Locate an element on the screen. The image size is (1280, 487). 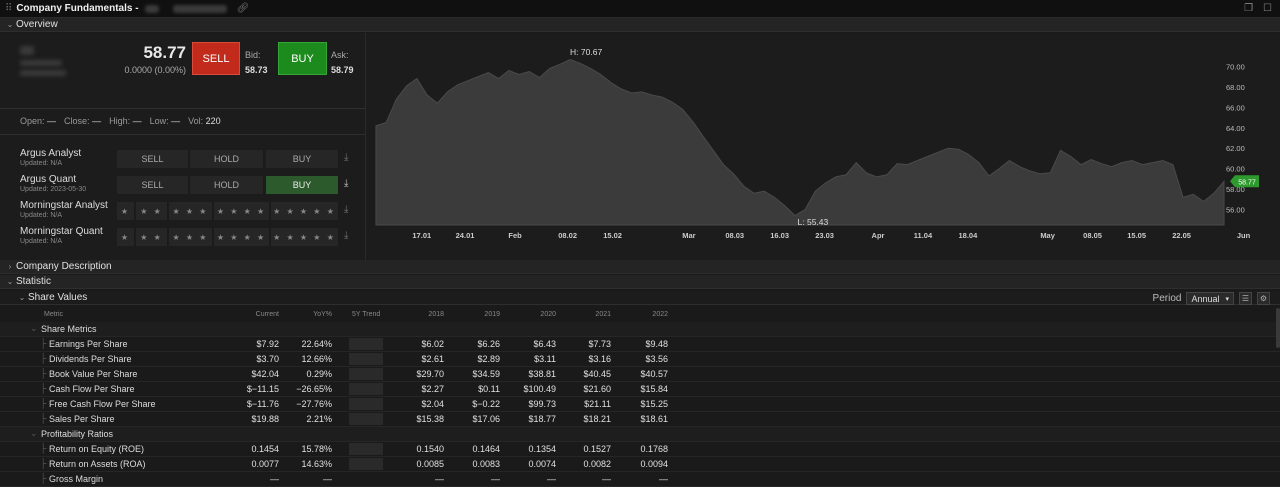
table-group-row: ⌄ Share Metrics is located at coordinates (640, 329).